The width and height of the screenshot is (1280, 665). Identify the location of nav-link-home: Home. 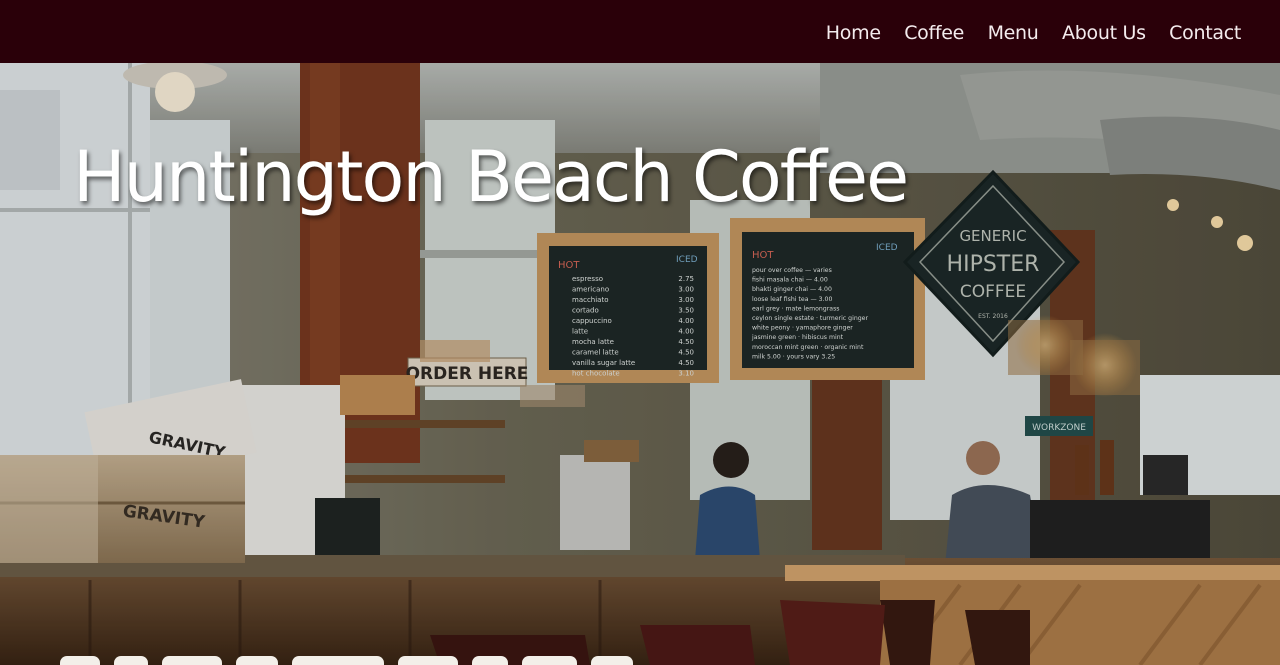
(853, 33).